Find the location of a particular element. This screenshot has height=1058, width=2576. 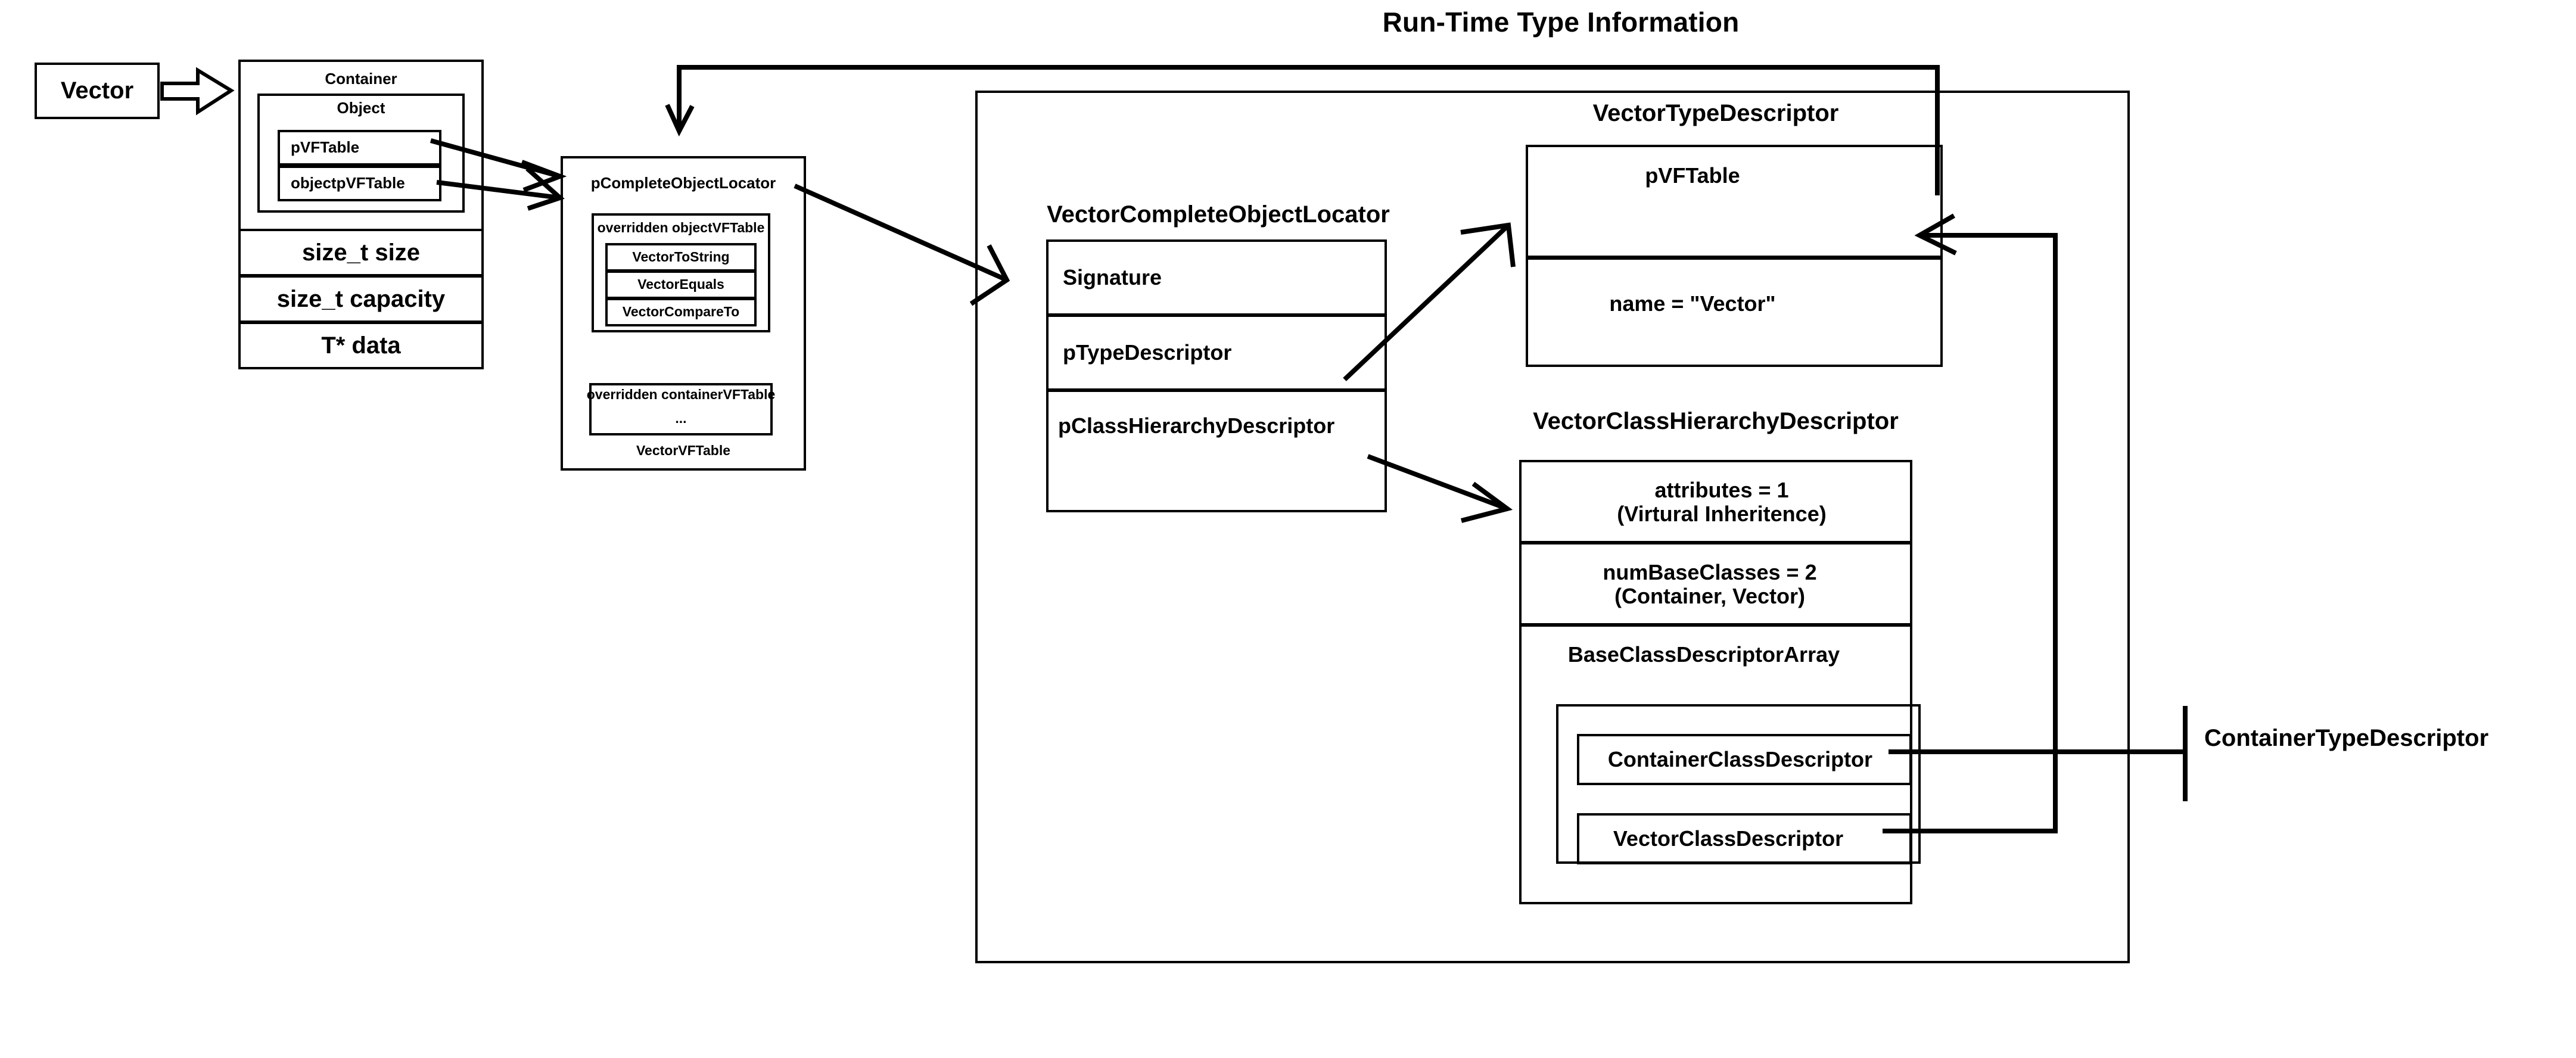

vcol-row-ptypedescriptor-label: pTypeDescriptor is located at coordinates (1147, 352).